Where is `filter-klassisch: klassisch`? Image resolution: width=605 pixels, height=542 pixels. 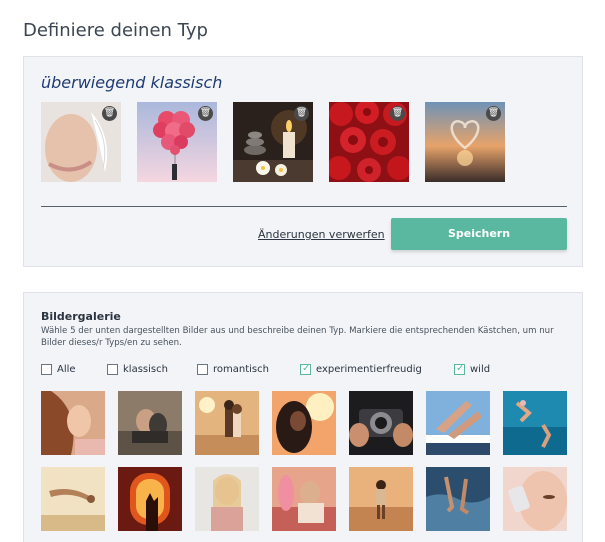
filter-klassisch: klassisch is located at coordinates (137, 370).